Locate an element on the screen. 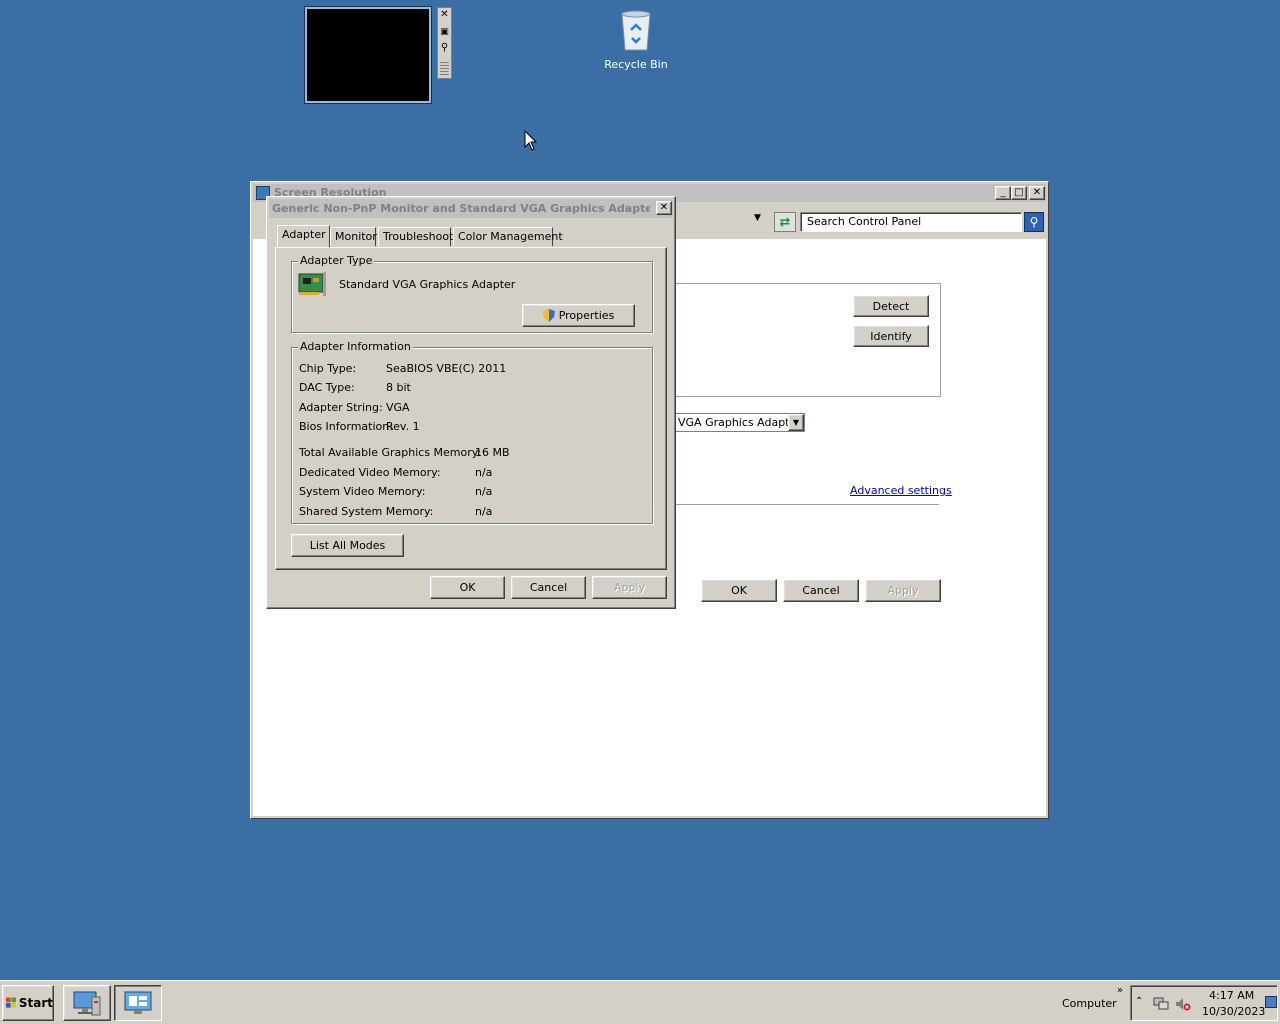  clock-time: 4:17 AM is located at coordinates (1231, 995).